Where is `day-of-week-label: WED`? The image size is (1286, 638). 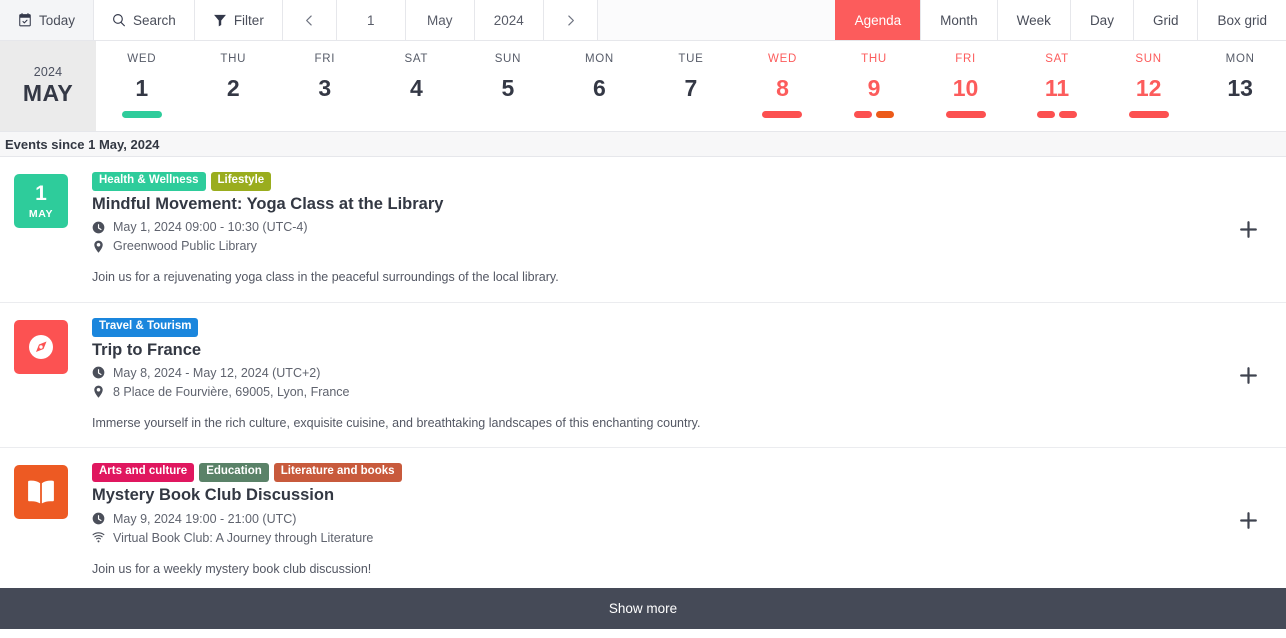 day-of-week-label: WED is located at coordinates (142, 59).